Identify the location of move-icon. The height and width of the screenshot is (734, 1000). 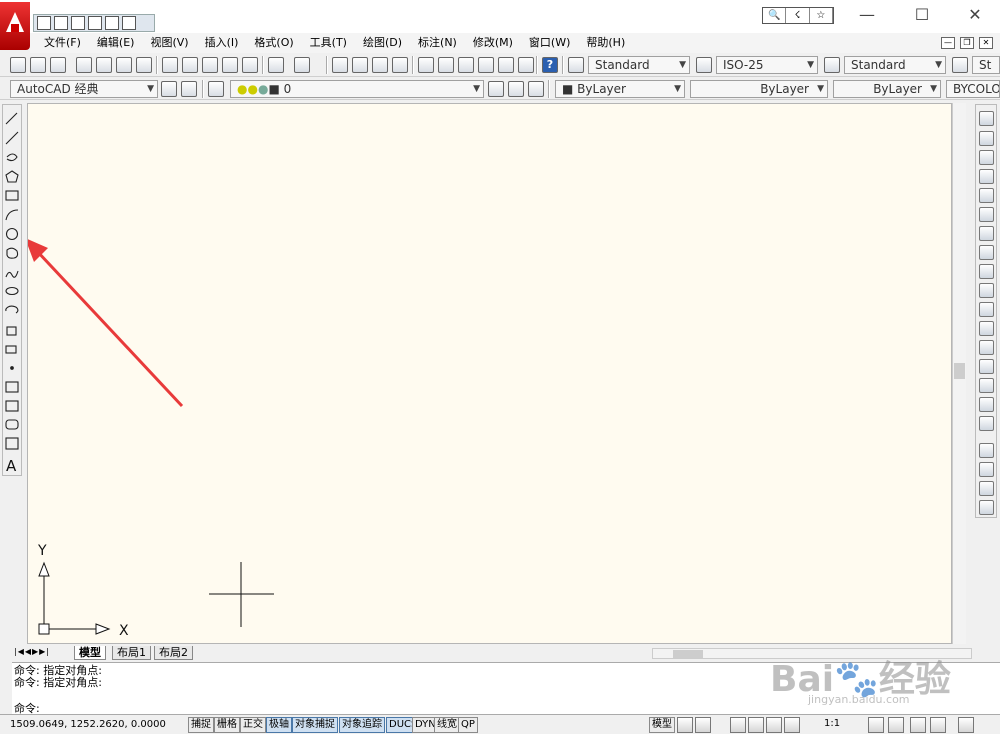
(986, 214).